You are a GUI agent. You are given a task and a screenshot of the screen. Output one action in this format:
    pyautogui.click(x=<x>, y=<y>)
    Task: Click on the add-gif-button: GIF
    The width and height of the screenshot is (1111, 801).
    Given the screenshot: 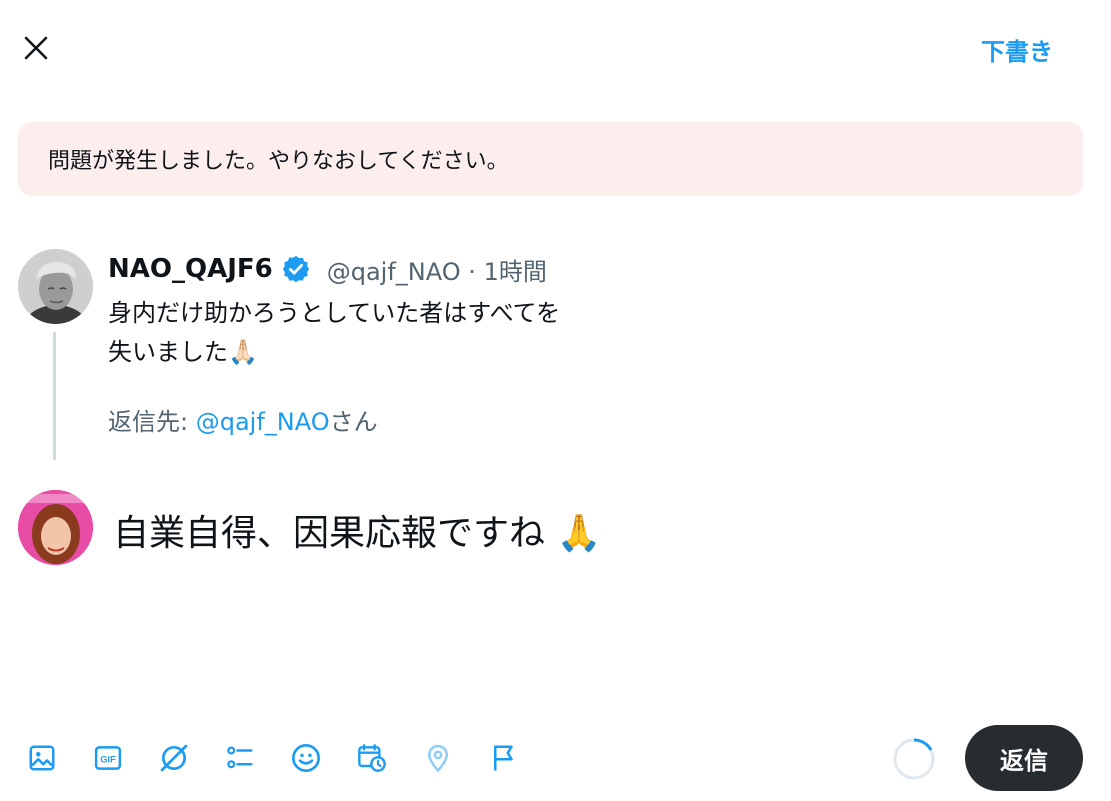 What is the action you would take?
    pyautogui.click(x=108, y=760)
    